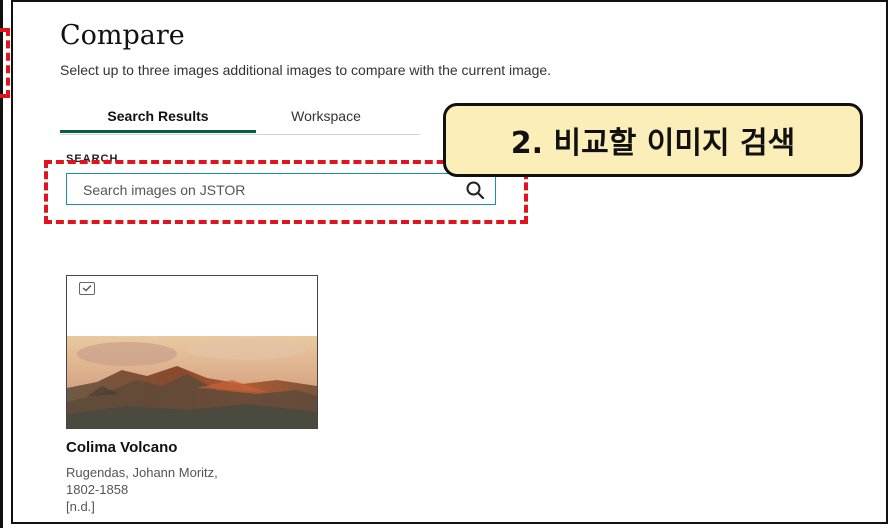  What do you see at coordinates (80, 506) in the screenshot?
I see `result-date: [n.d.]` at bounding box center [80, 506].